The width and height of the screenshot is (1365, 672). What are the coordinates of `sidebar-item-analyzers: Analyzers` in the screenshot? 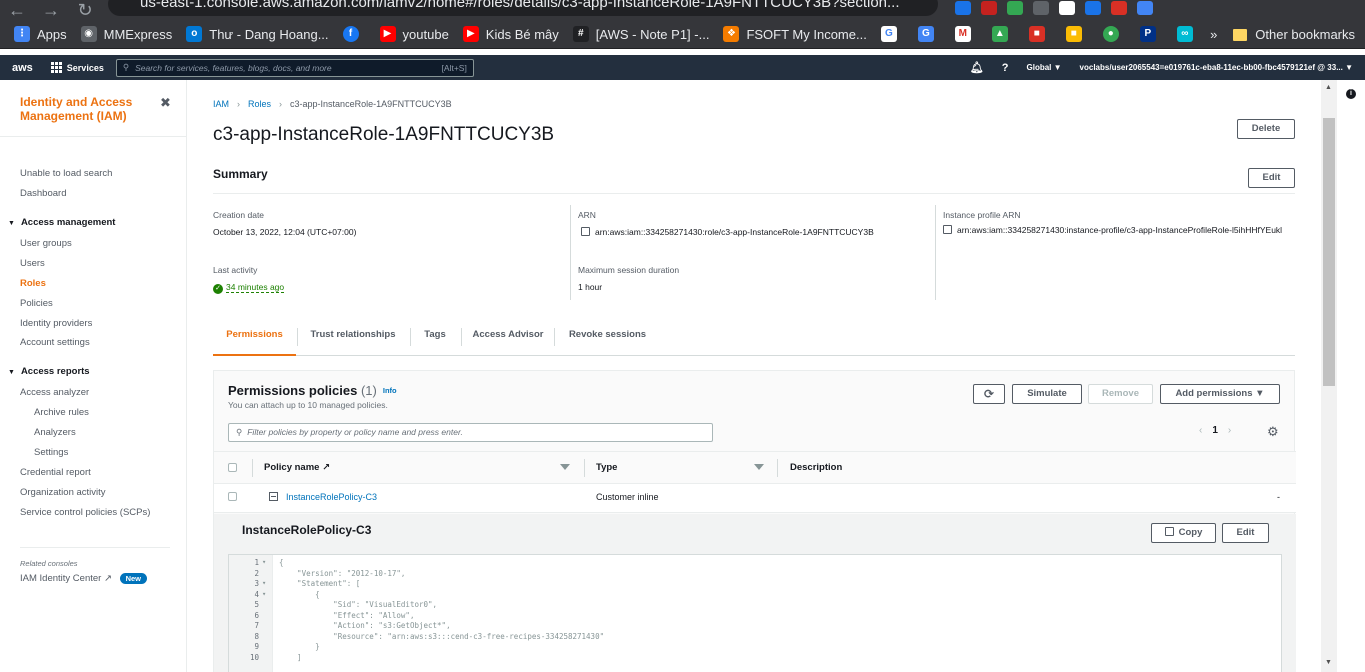 It's located at (55, 432).